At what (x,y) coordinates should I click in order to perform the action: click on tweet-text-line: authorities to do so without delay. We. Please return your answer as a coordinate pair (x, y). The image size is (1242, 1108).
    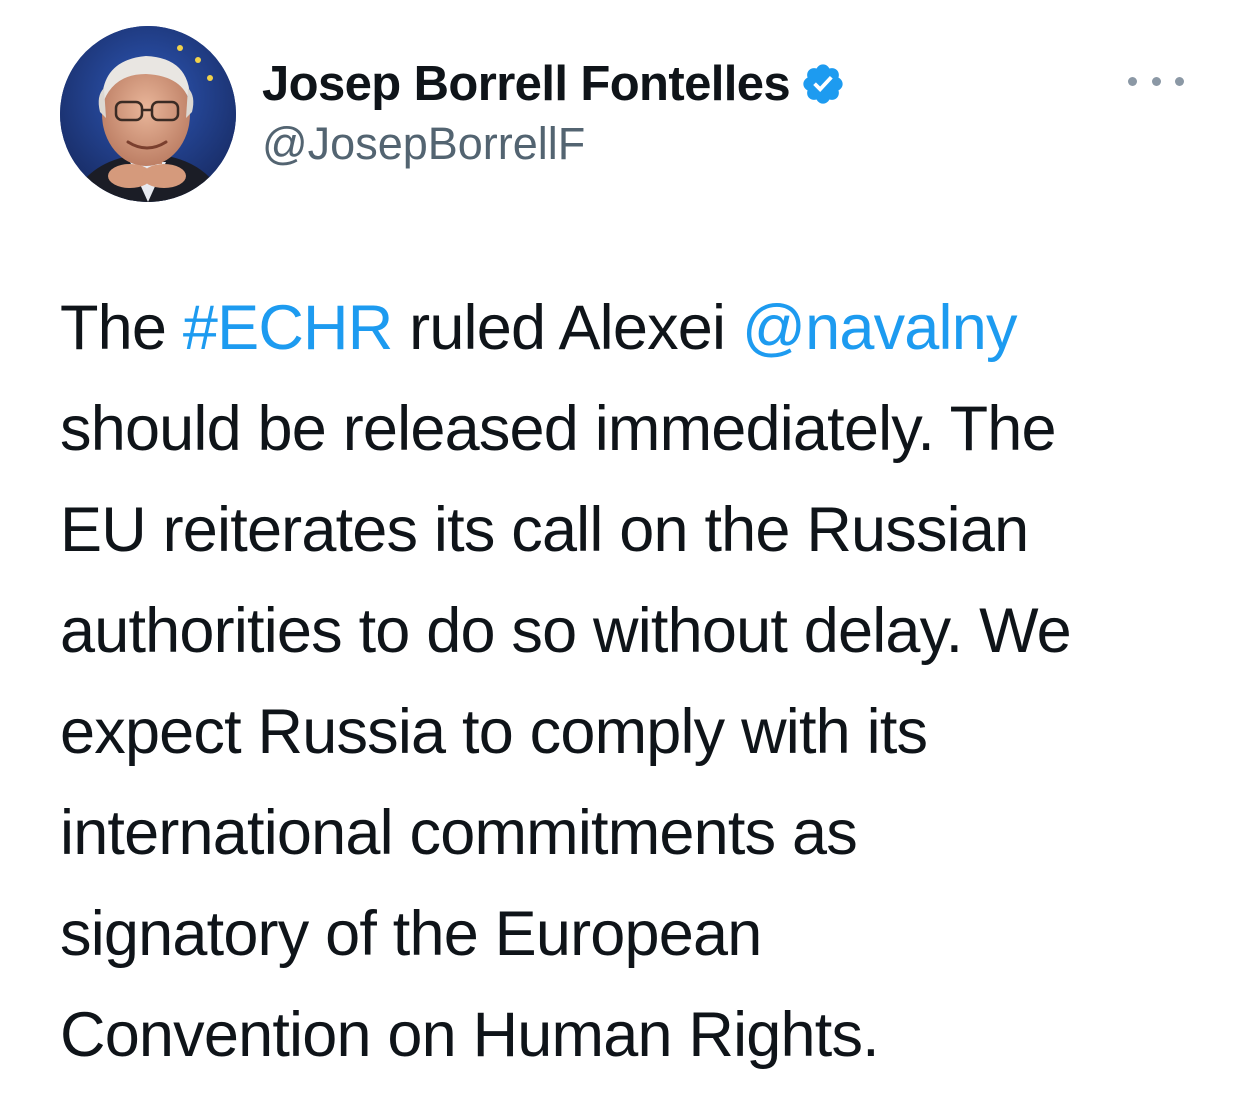
    Looking at the image, I should click on (635, 631).